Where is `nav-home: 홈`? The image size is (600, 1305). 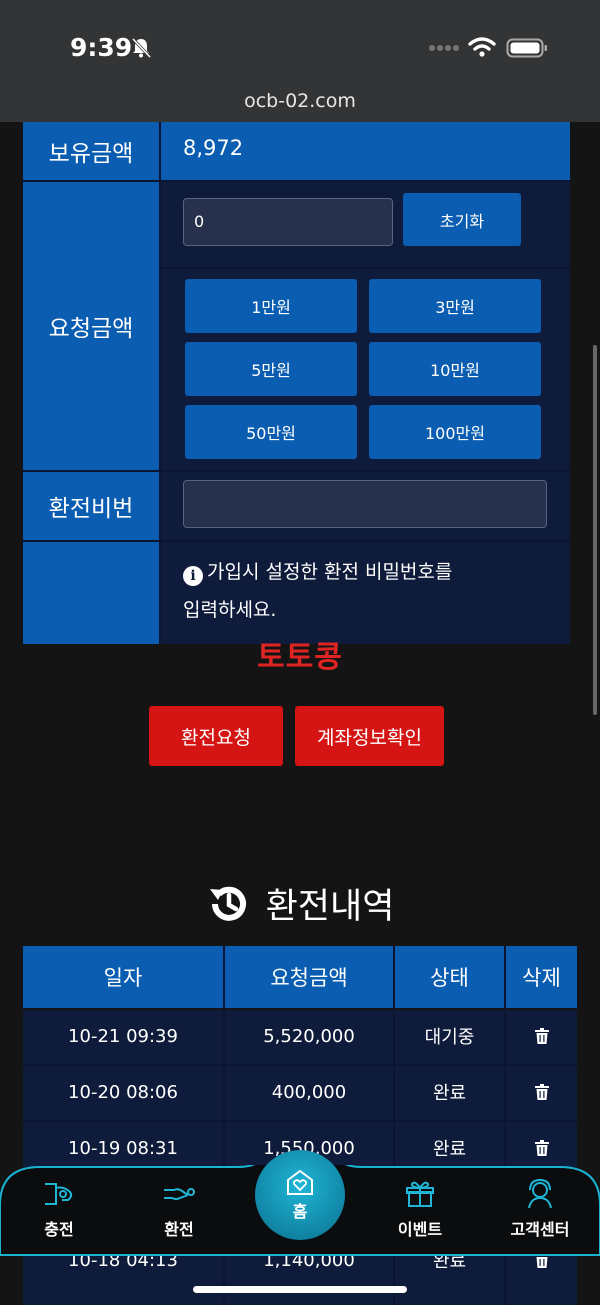
nav-home: 홈 is located at coordinates (300, 1195).